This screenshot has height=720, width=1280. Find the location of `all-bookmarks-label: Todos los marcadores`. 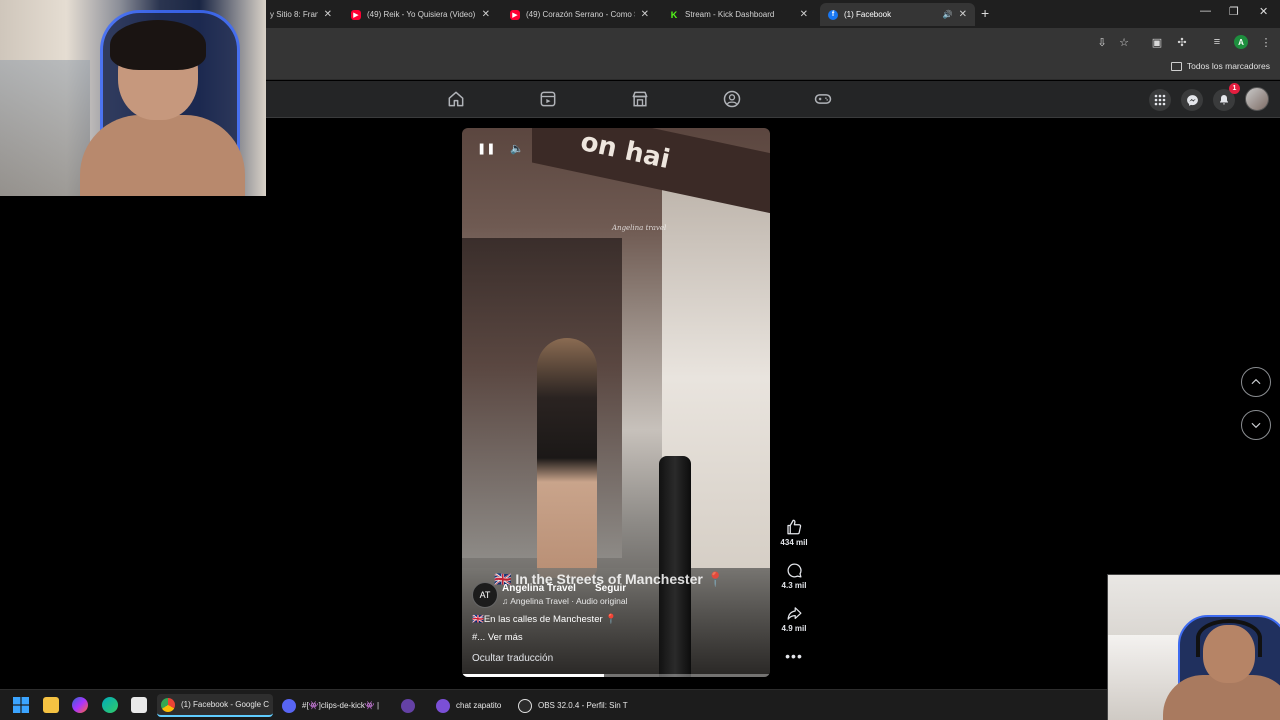

all-bookmarks-label: Todos los marcadores is located at coordinates (1228, 66).